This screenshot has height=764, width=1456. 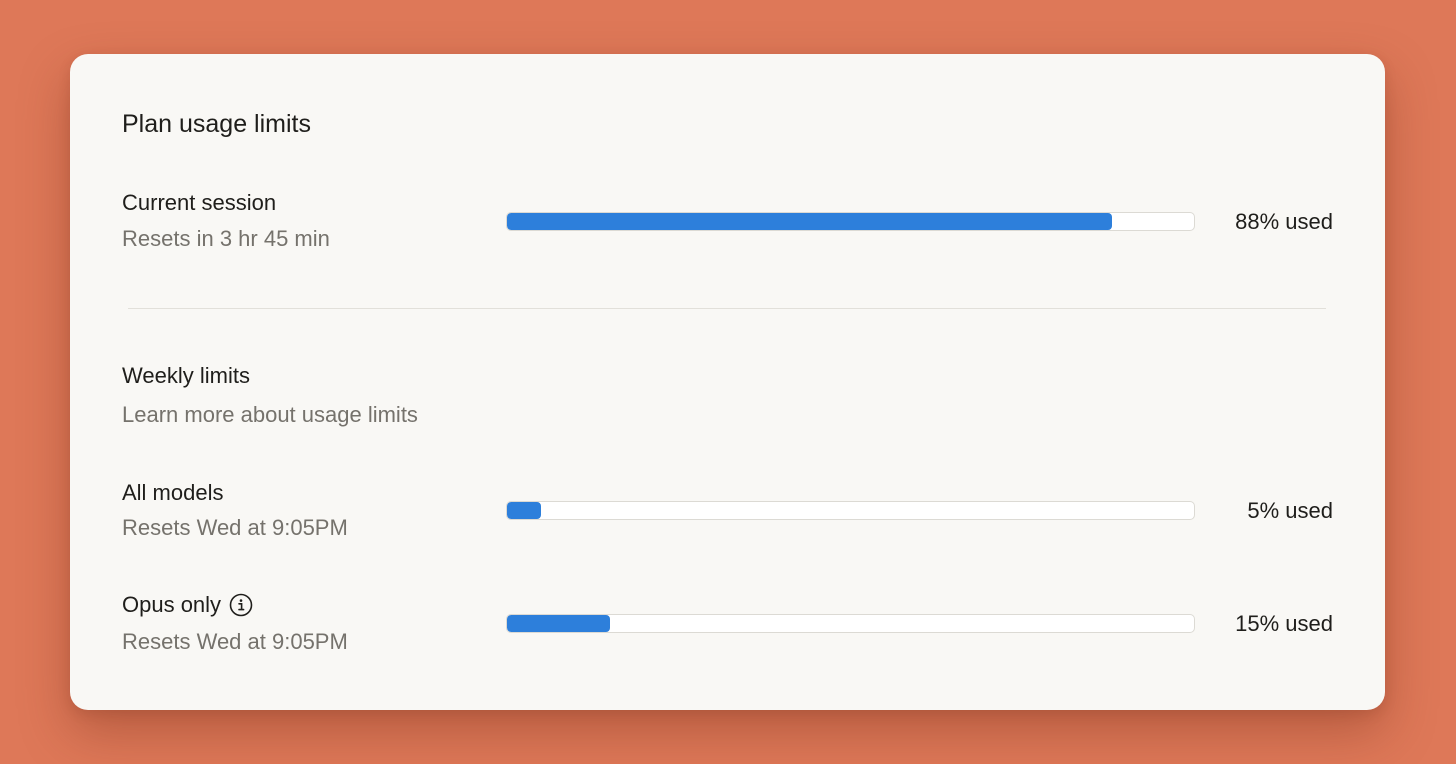 I want to click on current-session-used-label: 88% used, so click(x=1284, y=221).